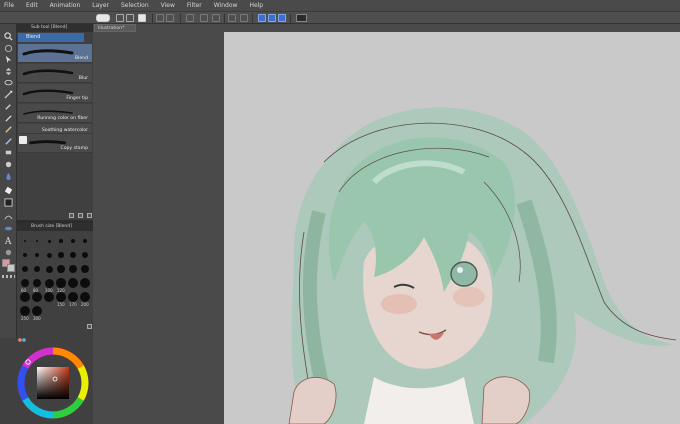 This screenshot has height=424, width=680. What do you see at coordinates (8, 252) in the screenshot?
I see `correction-icon` at bounding box center [8, 252].